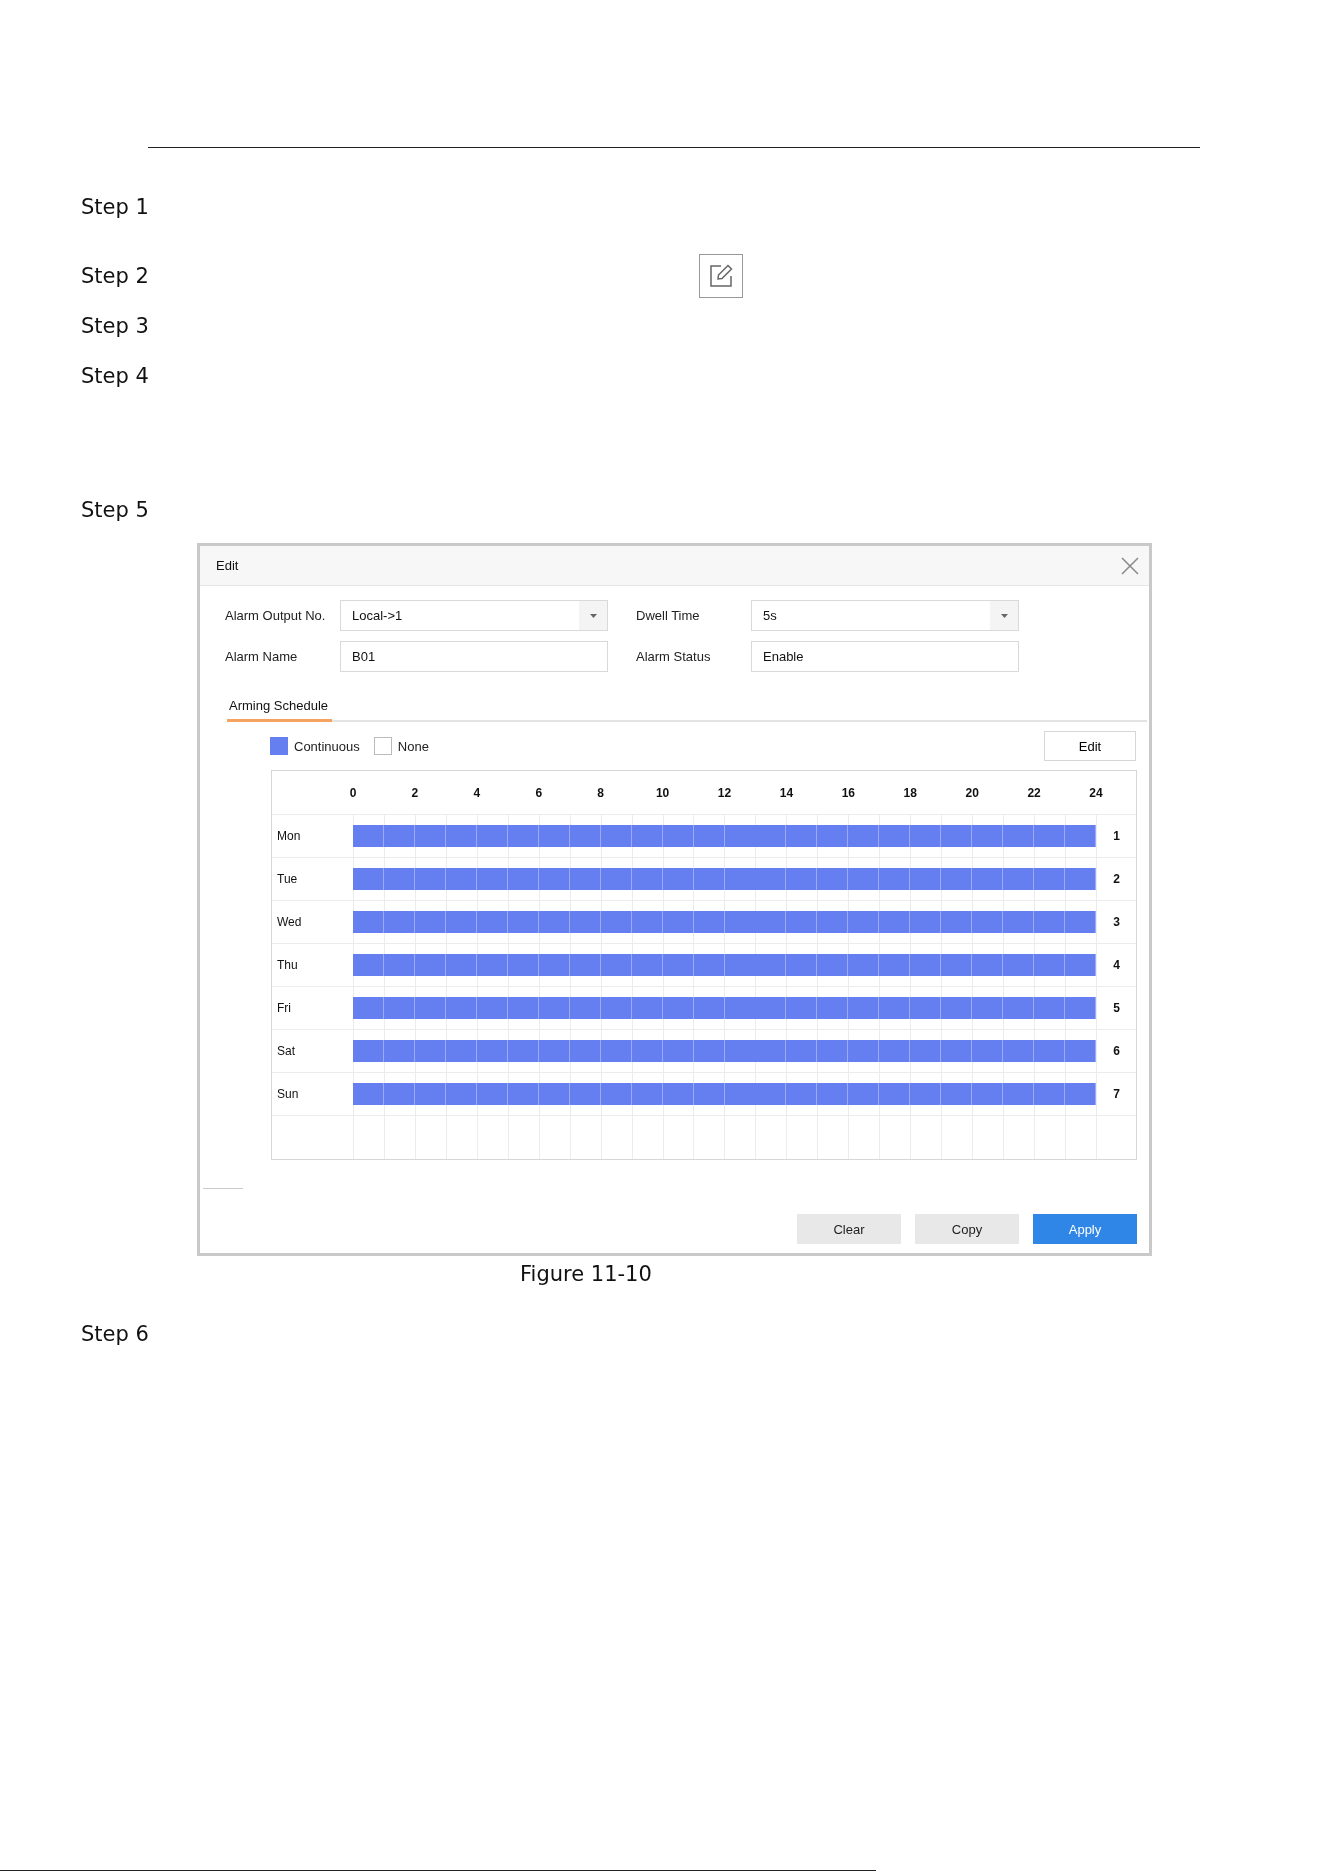 Image resolution: width=1324 pixels, height=1872 pixels. Describe the element at coordinates (327, 746) in the screenshot. I see `legend-label: Continuous` at that location.